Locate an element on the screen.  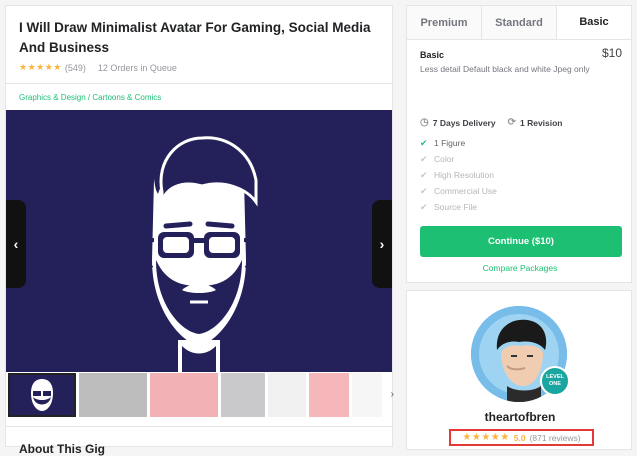
revisions: ⟳ 1 Revision is located at coordinates (535, 122).